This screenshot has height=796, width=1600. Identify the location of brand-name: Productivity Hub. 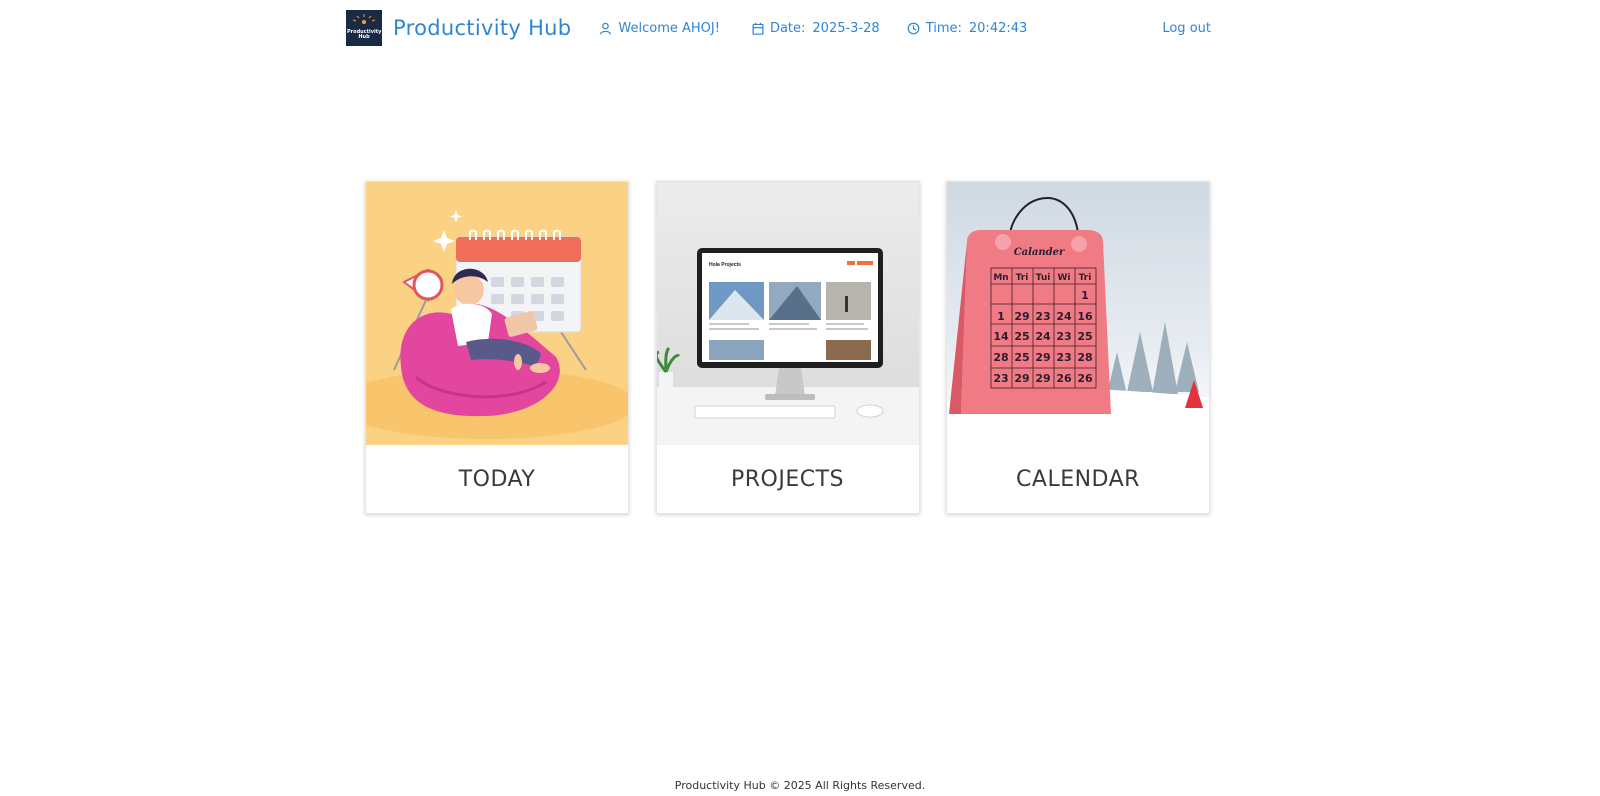
(482, 28).